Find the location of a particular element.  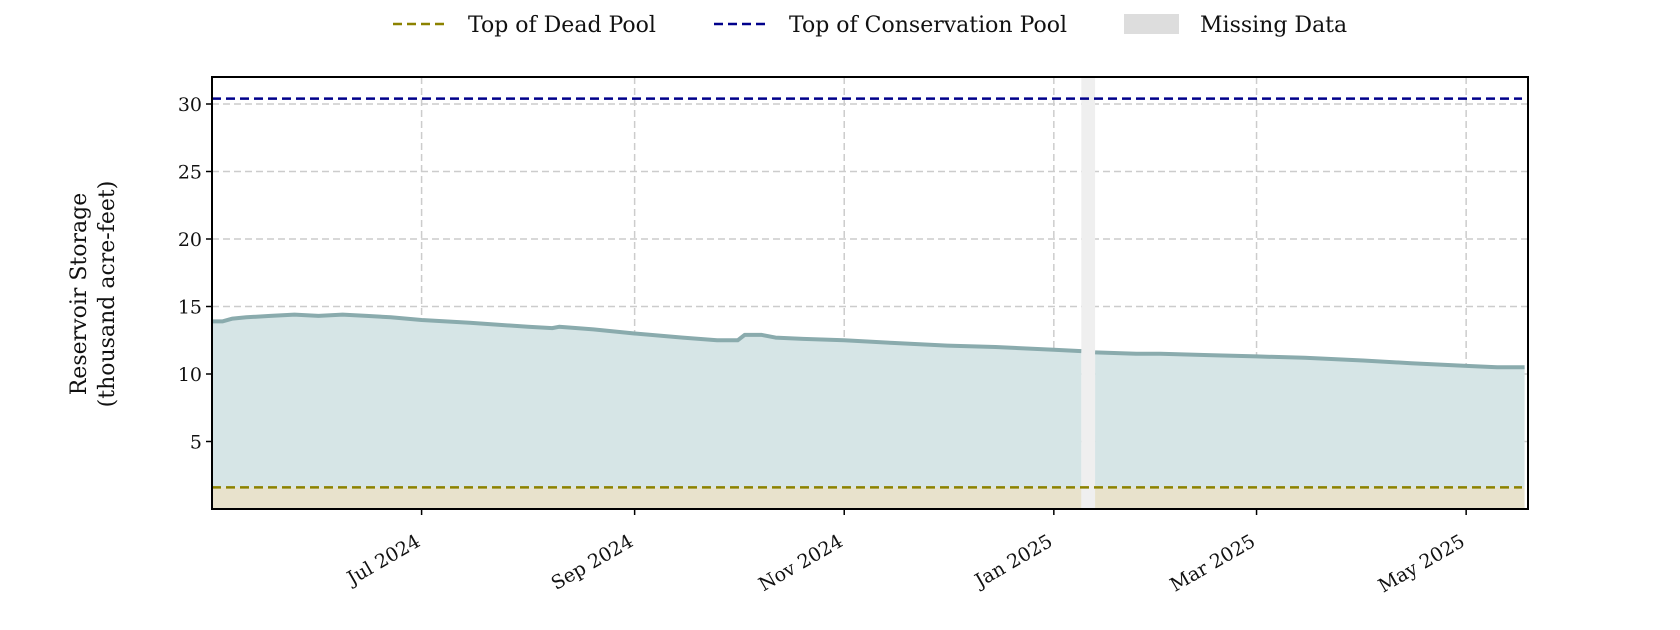

legend-dead-pool-label: Top of Dead Pool is located at coordinates (562, 25).